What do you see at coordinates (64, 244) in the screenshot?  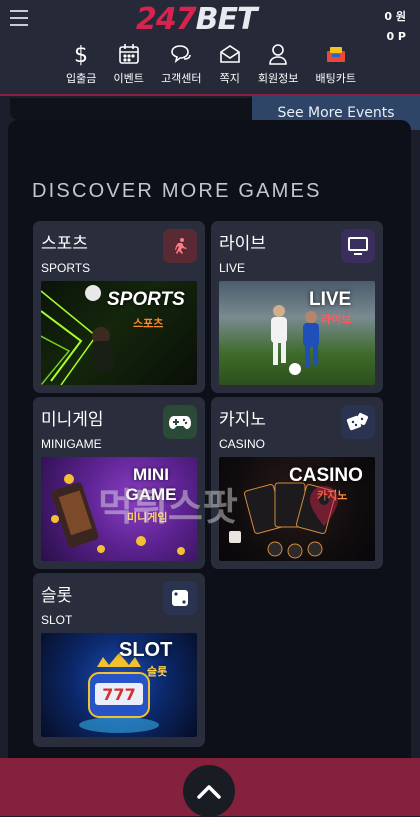 I see `card-title: 스포츠` at bounding box center [64, 244].